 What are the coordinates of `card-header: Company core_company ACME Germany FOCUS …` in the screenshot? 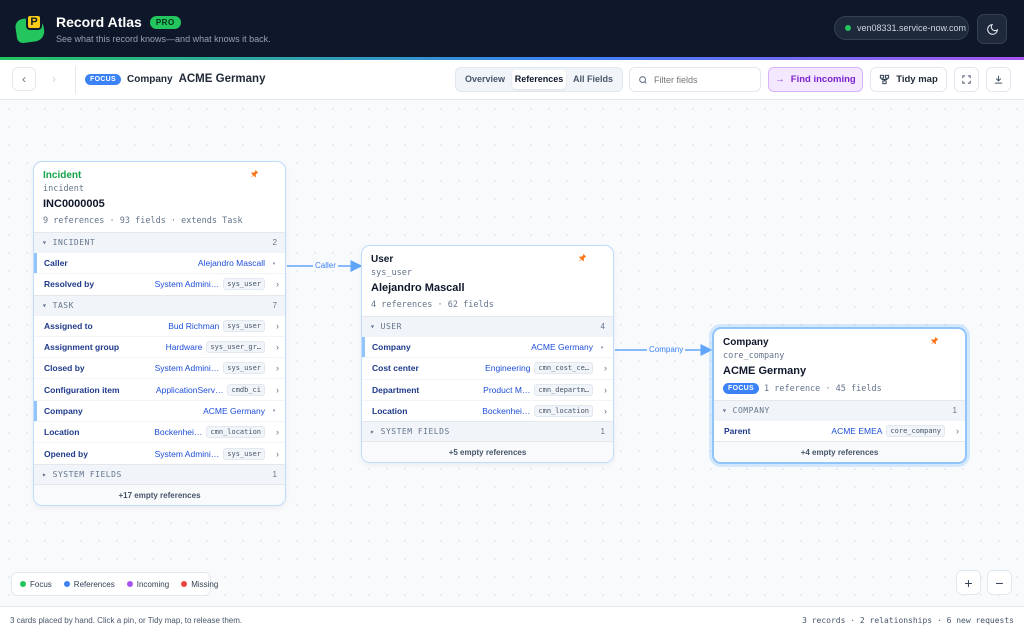 It's located at (839, 364).